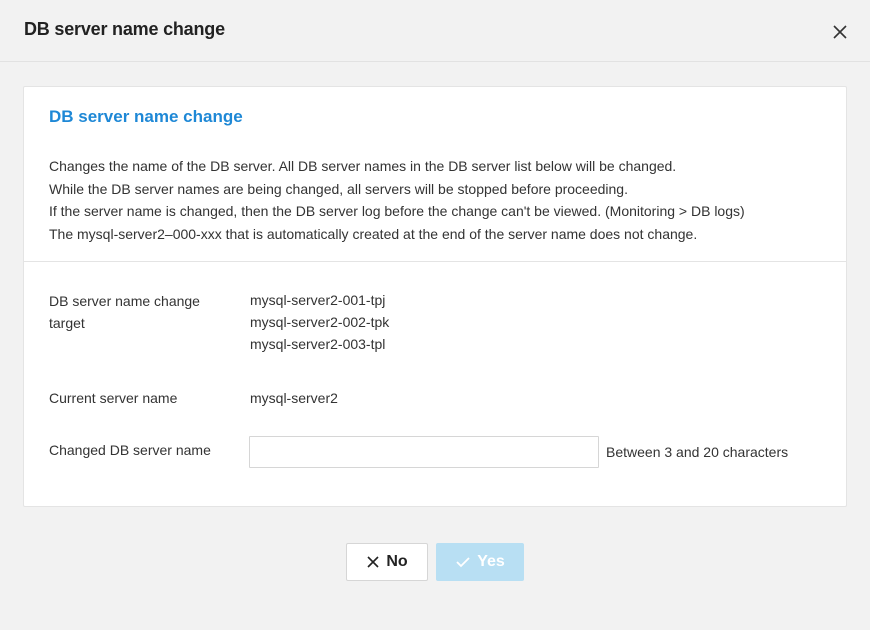 Image resolution: width=870 pixels, height=630 pixels. I want to click on target-item: mysql-server2-003-tpl, so click(318, 344).